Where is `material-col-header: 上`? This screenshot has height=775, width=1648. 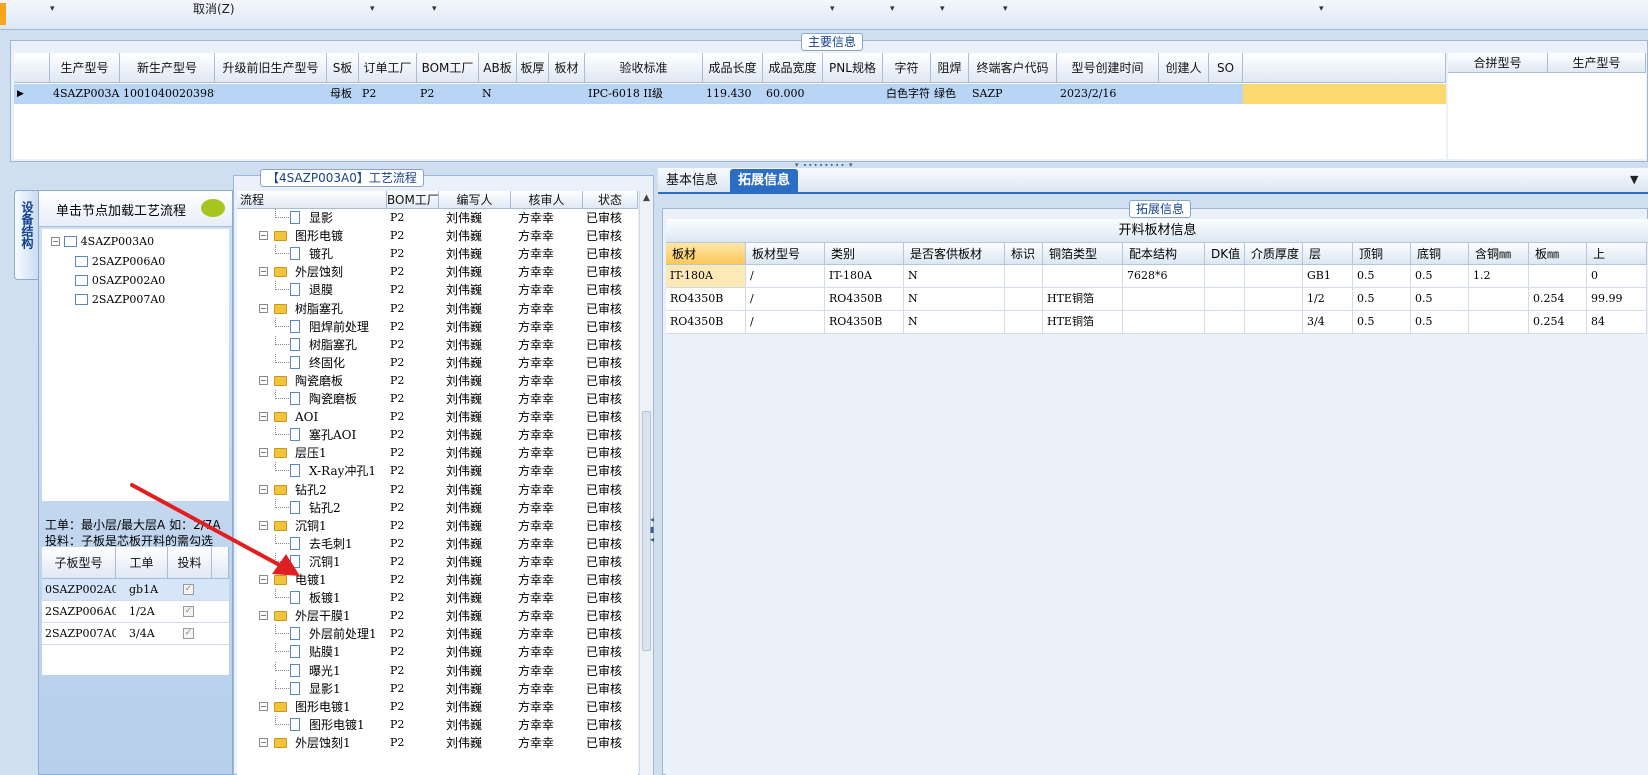
material-col-header: 上 is located at coordinates (1617, 254).